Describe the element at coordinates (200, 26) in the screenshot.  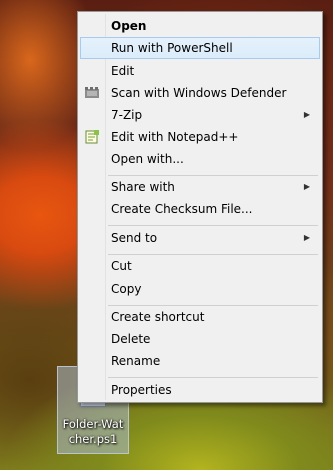
I see `menu-item-open: Open` at that location.